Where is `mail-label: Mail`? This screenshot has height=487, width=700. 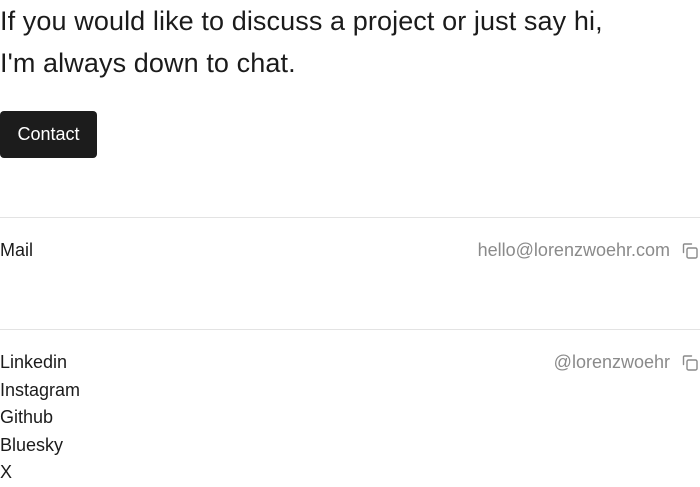 mail-label: Mail is located at coordinates (17, 250).